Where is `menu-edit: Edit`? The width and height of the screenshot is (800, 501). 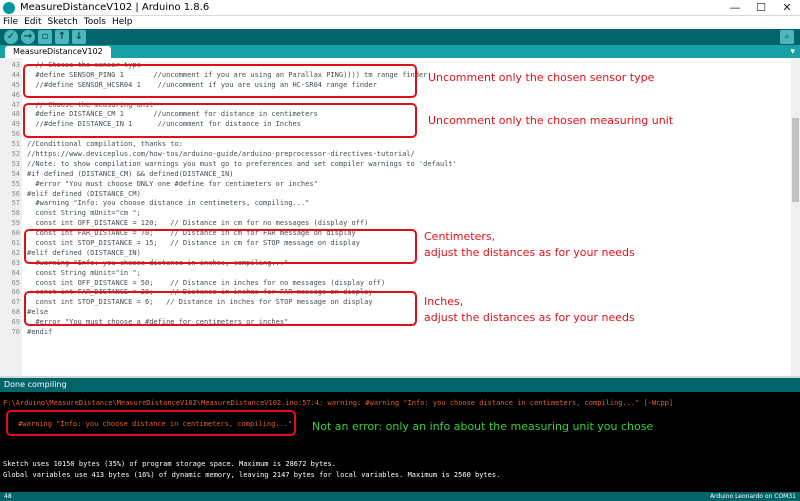
menu-edit: Edit is located at coordinates (32, 22).